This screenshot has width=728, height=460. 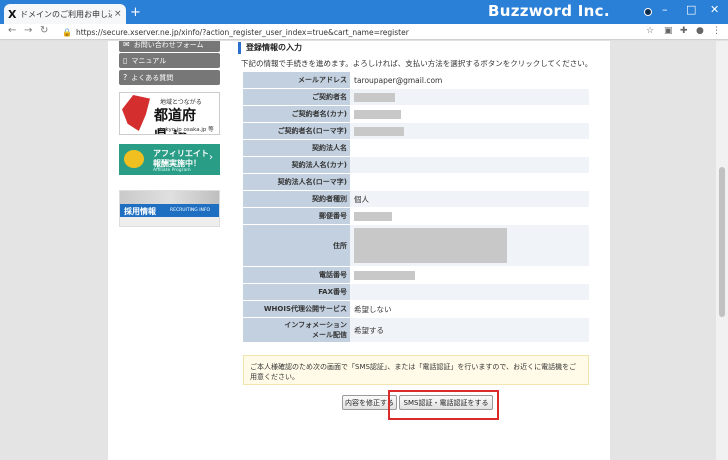 What do you see at coordinates (296, 330) in the screenshot?
I see `row-label: インフォメーション メール配信` at bounding box center [296, 330].